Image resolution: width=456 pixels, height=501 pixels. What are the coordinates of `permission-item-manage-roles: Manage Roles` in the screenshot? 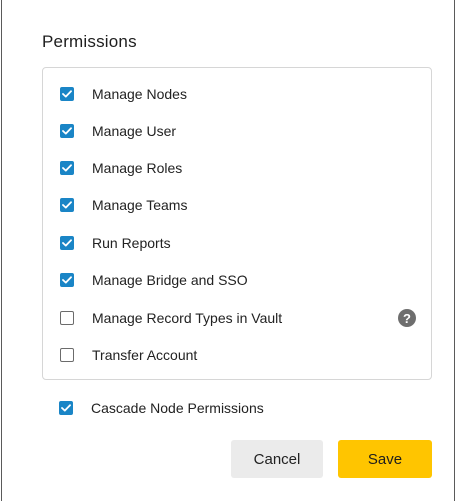 It's located at (240, 168).